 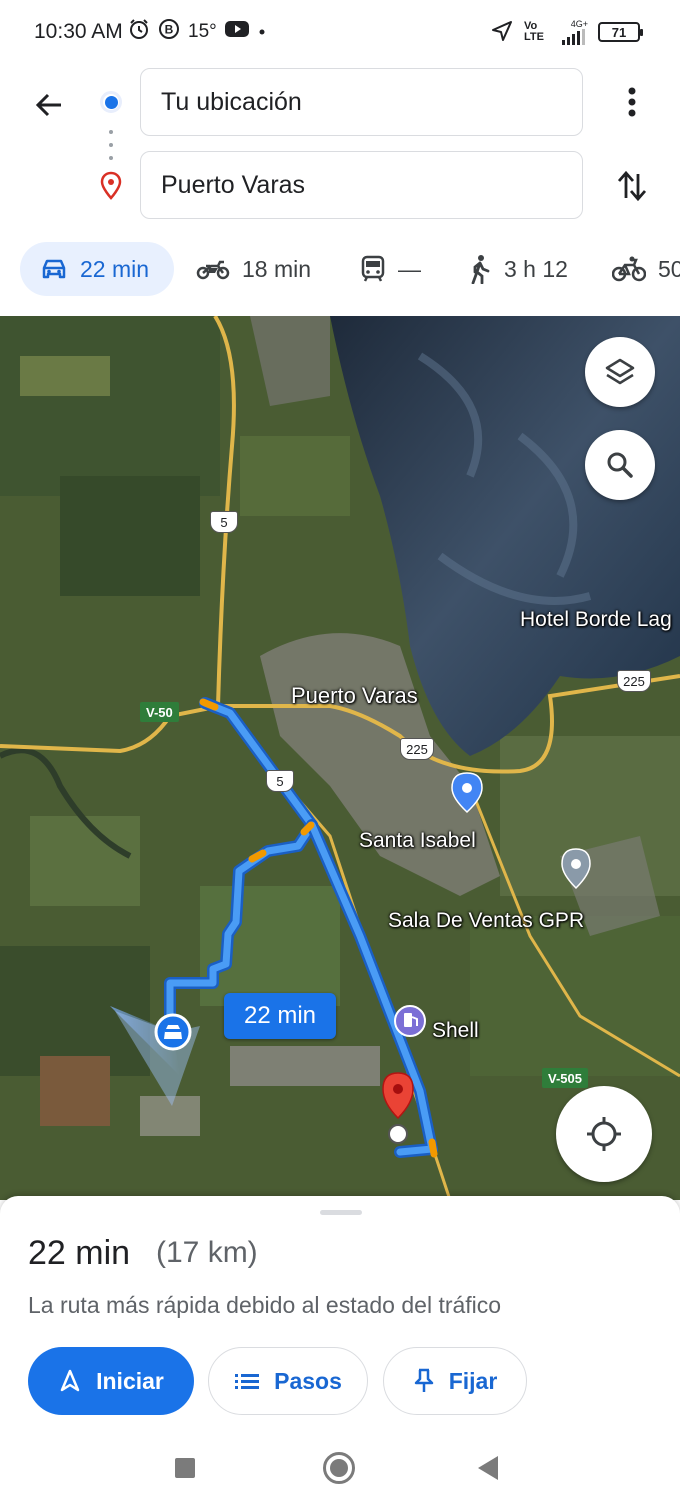 What do you see at coordinates (111, 145) in the screenshot?
I see `route-dots-icon` at bounding box center [111, 145].